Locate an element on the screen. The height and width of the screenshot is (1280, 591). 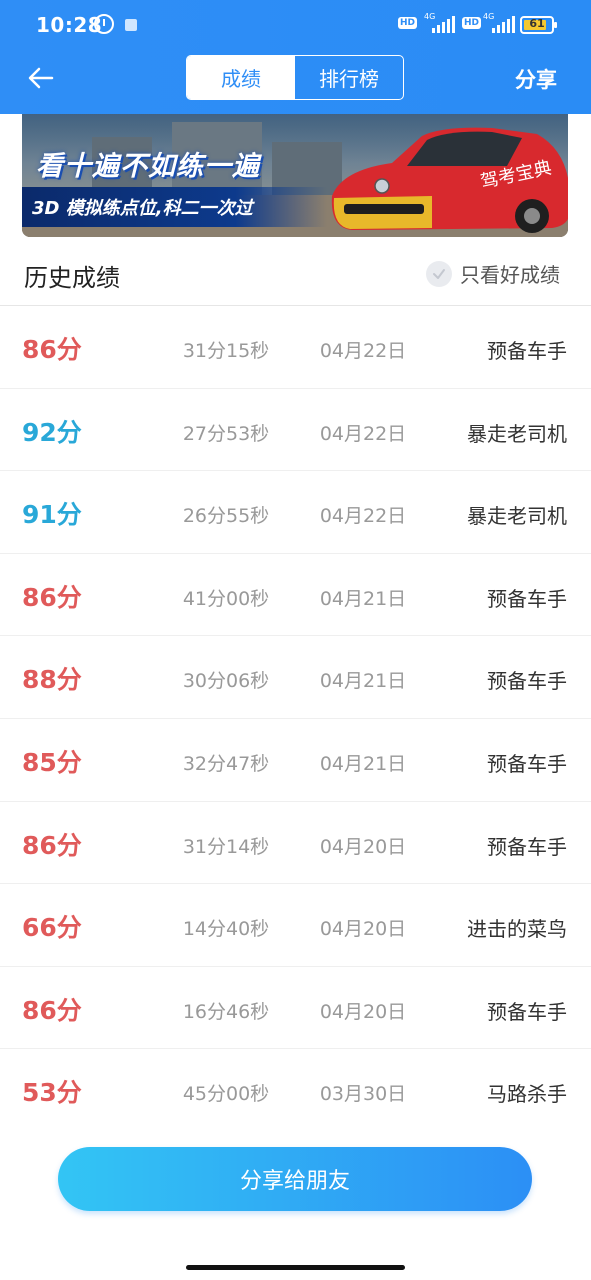
car-illustration: 驾考宝典 is located at coordinates (449, 180).